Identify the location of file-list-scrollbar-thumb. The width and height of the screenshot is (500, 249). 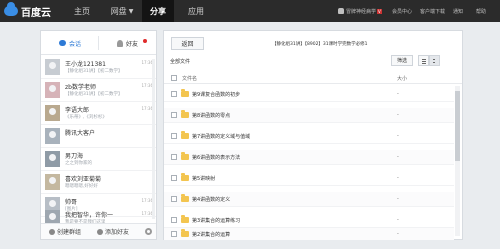
(457, 126).